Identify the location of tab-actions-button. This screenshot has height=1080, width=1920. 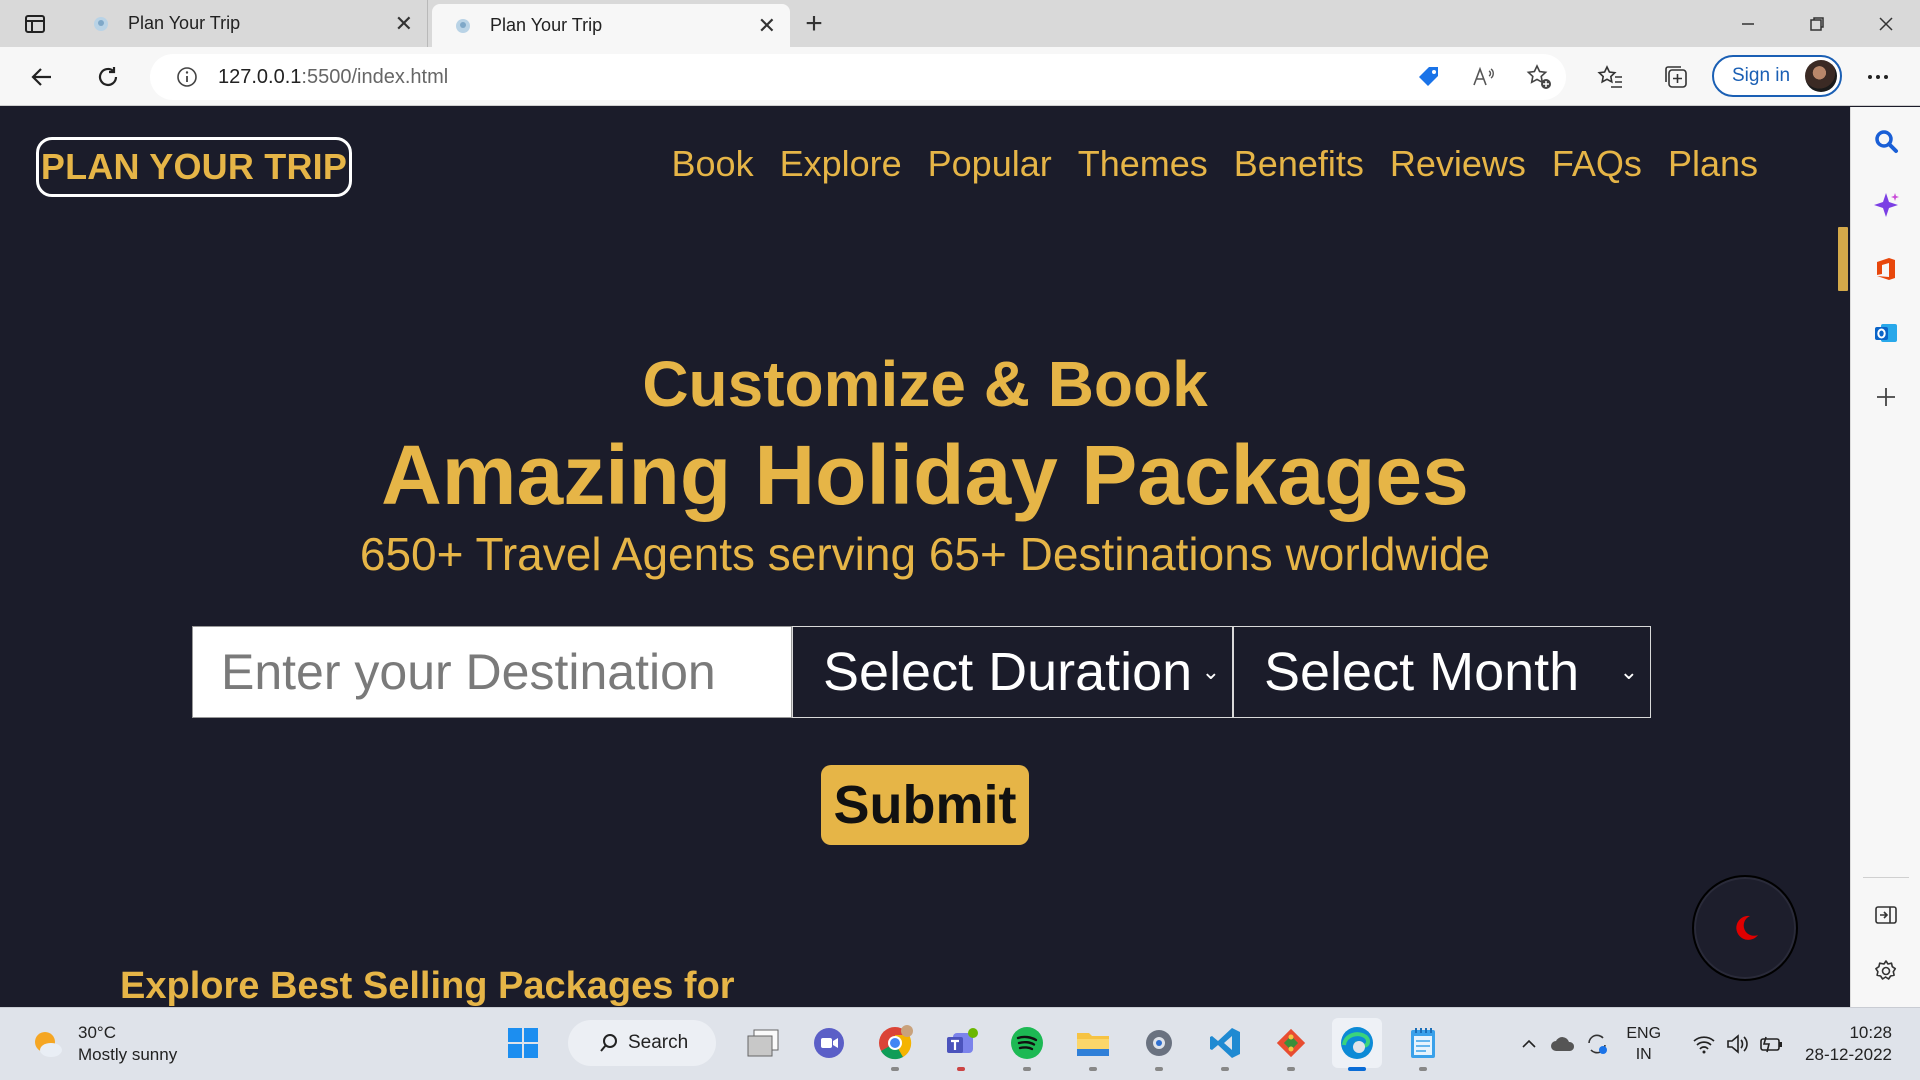
(35, 23).